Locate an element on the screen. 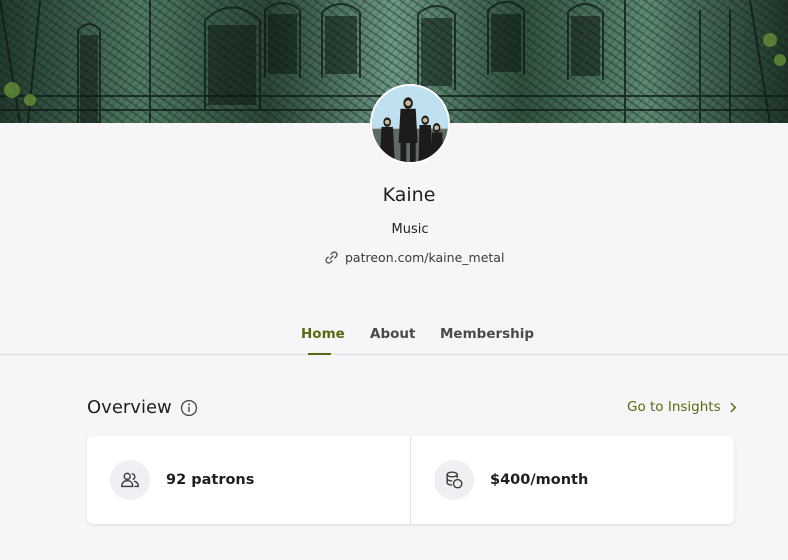 The width and height of the screenshot is (788, 560). insights-link-text: Go to Insights is located at coordinates (674, 407).